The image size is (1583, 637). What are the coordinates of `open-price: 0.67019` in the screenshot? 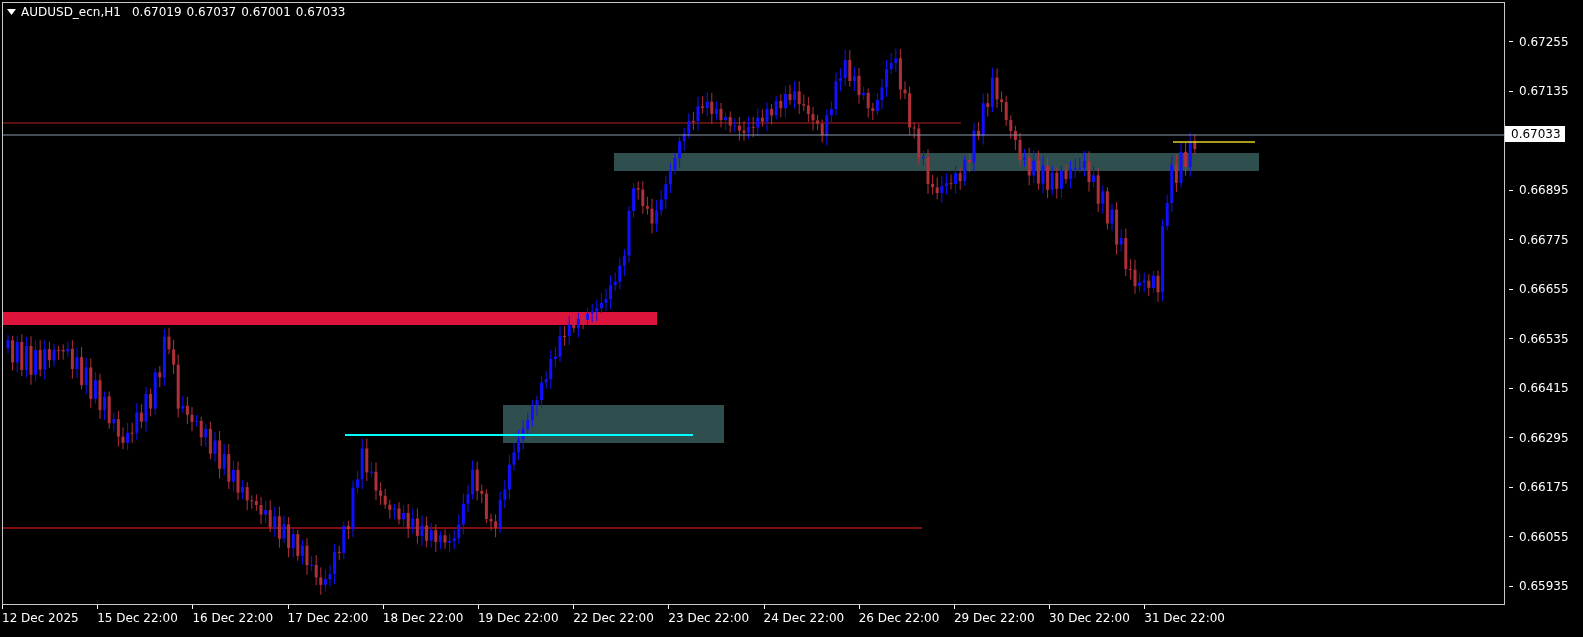 It's located at (156, 12).